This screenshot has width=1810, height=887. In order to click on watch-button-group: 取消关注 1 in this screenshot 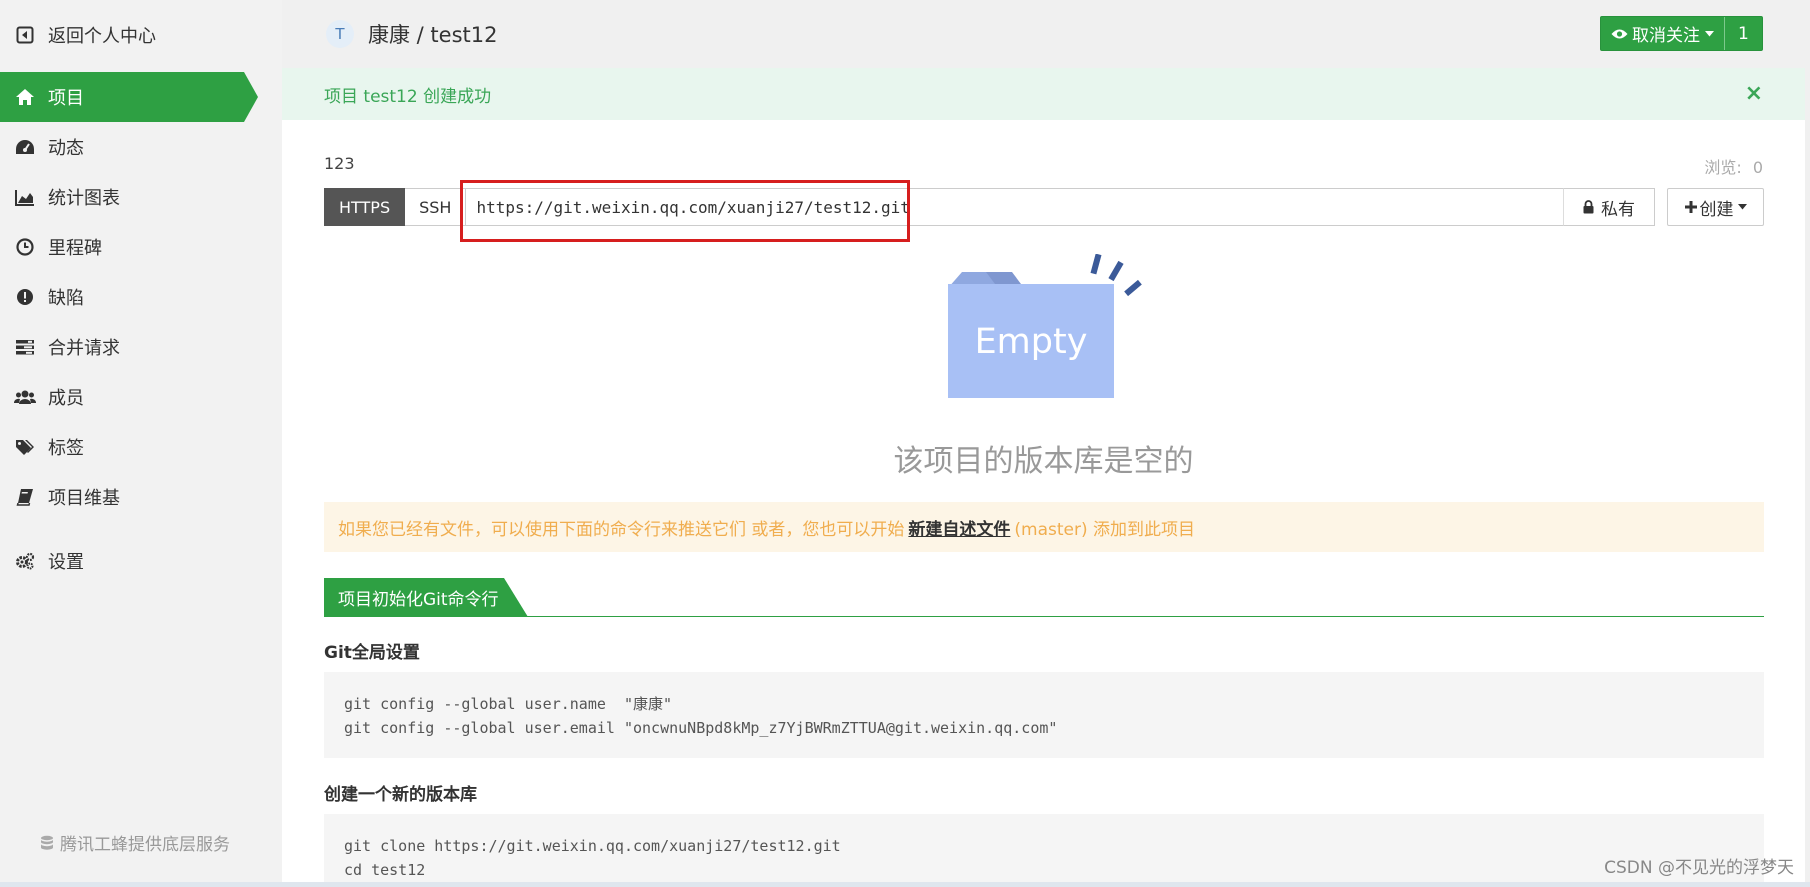, I will do `click(1681, 33)`.